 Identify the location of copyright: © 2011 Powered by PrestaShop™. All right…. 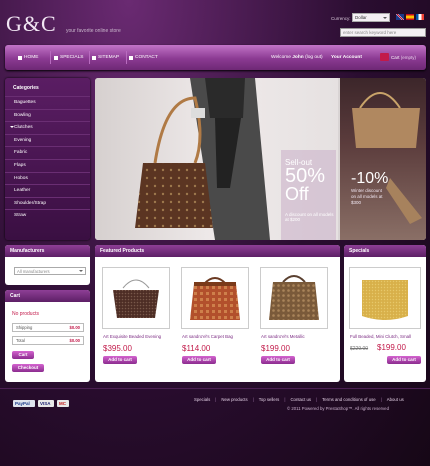
(338, 408).